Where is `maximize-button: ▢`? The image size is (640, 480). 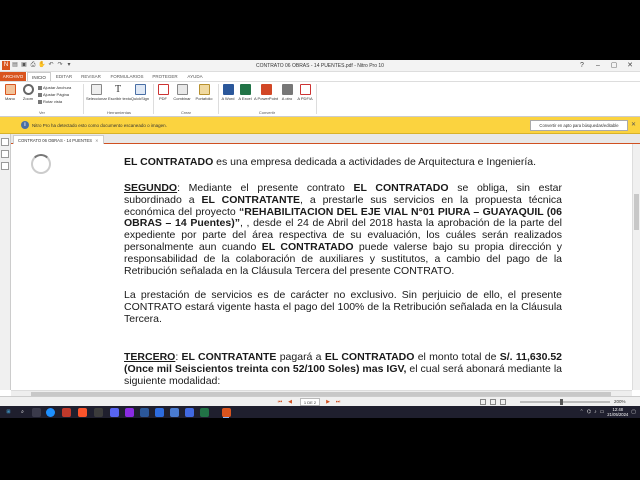 maximize-button: ▢ is located at coordinates (614, 66).